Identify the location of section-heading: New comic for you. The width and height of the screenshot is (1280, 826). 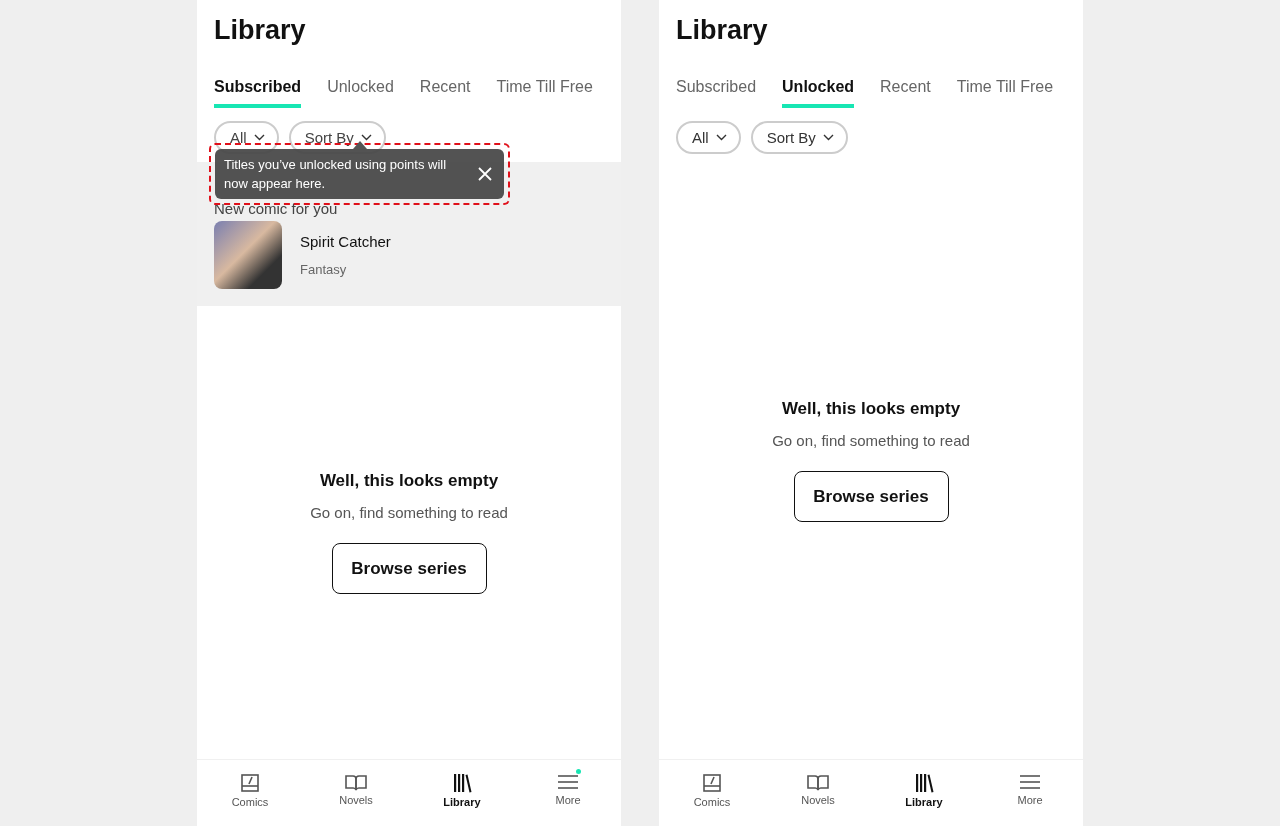
(276, 208).